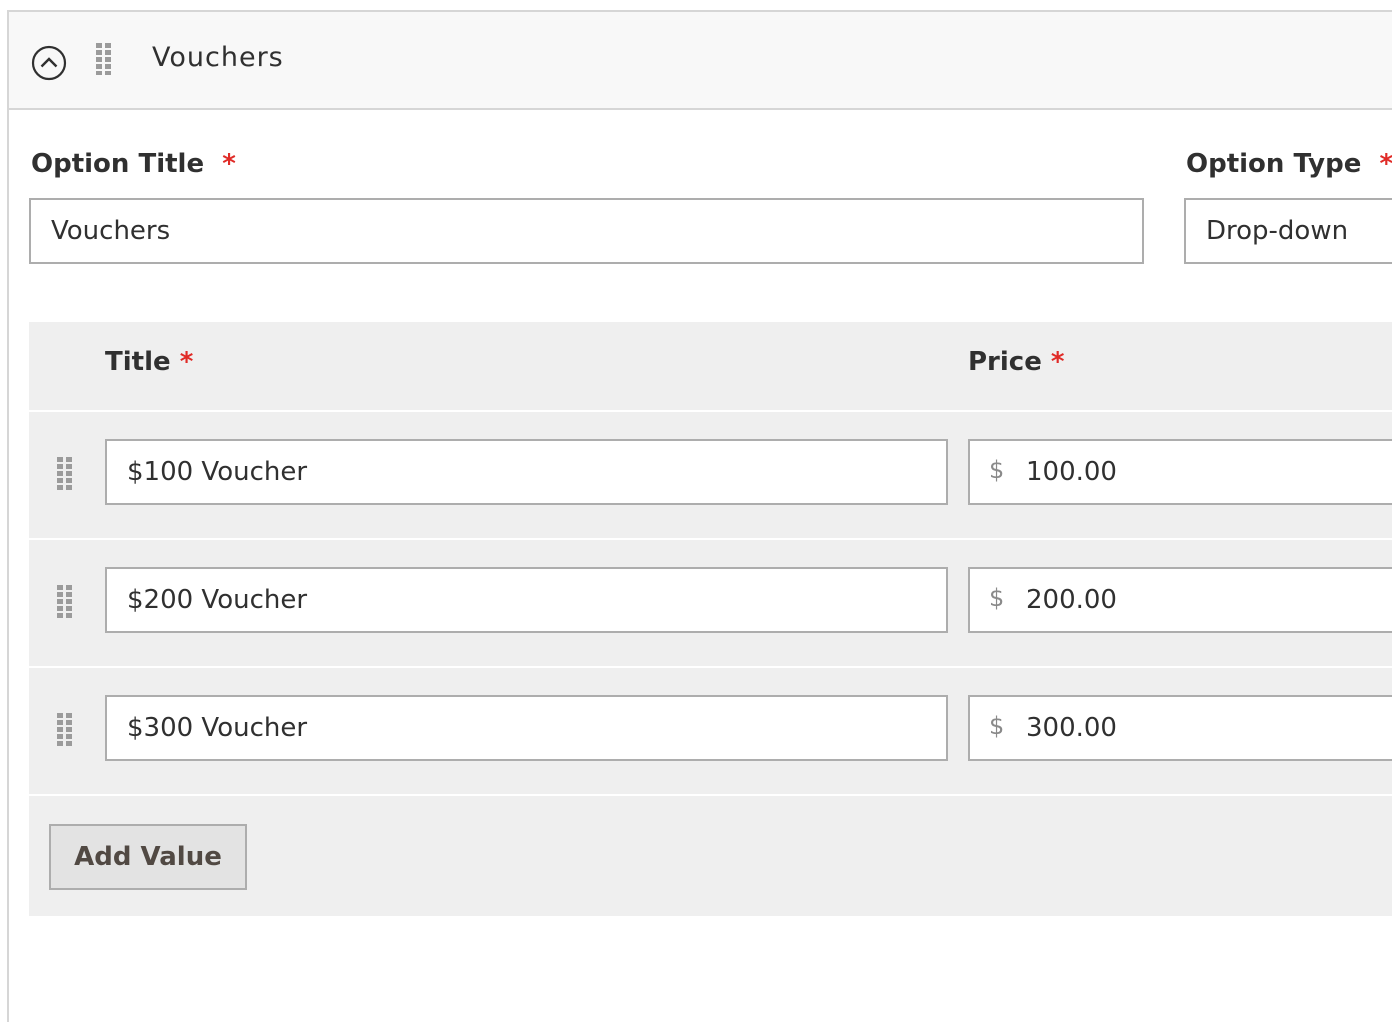 Image resolution: width=1392 pixels, height=1022 pixels. What do you see at coordinates (710, 367) in the screenshot?
I see `table-header: Title * Price *` at bounding box center [710, 367].